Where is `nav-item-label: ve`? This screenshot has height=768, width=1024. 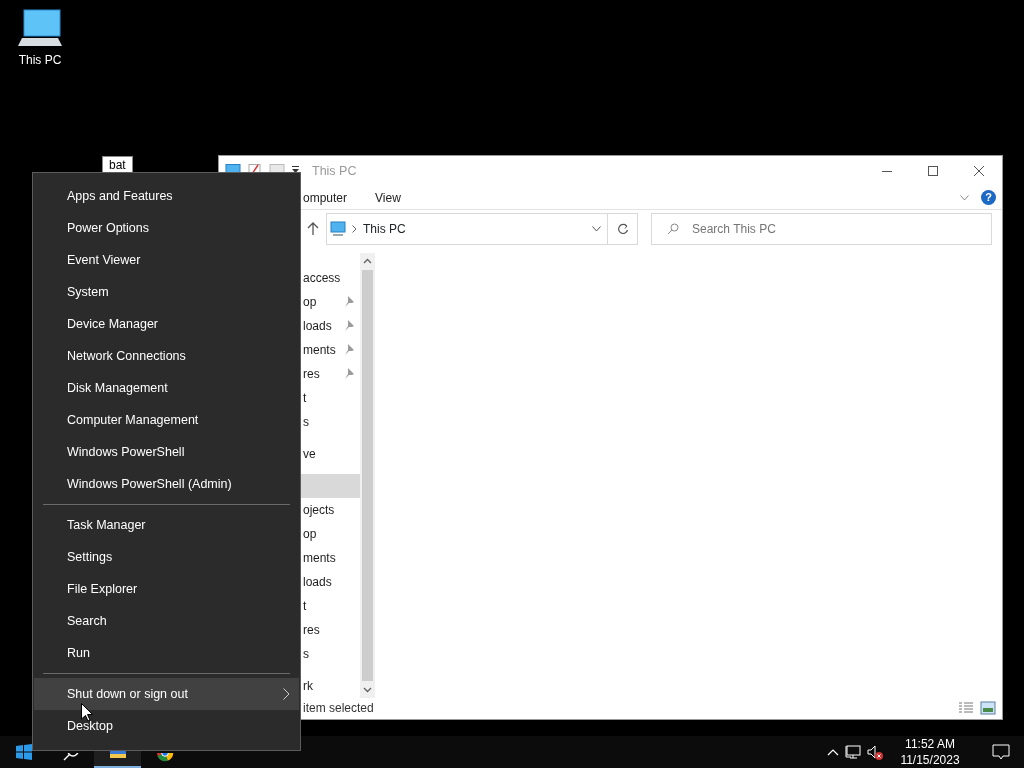
nav-item-label: ve is located at coordinates (309, 454).